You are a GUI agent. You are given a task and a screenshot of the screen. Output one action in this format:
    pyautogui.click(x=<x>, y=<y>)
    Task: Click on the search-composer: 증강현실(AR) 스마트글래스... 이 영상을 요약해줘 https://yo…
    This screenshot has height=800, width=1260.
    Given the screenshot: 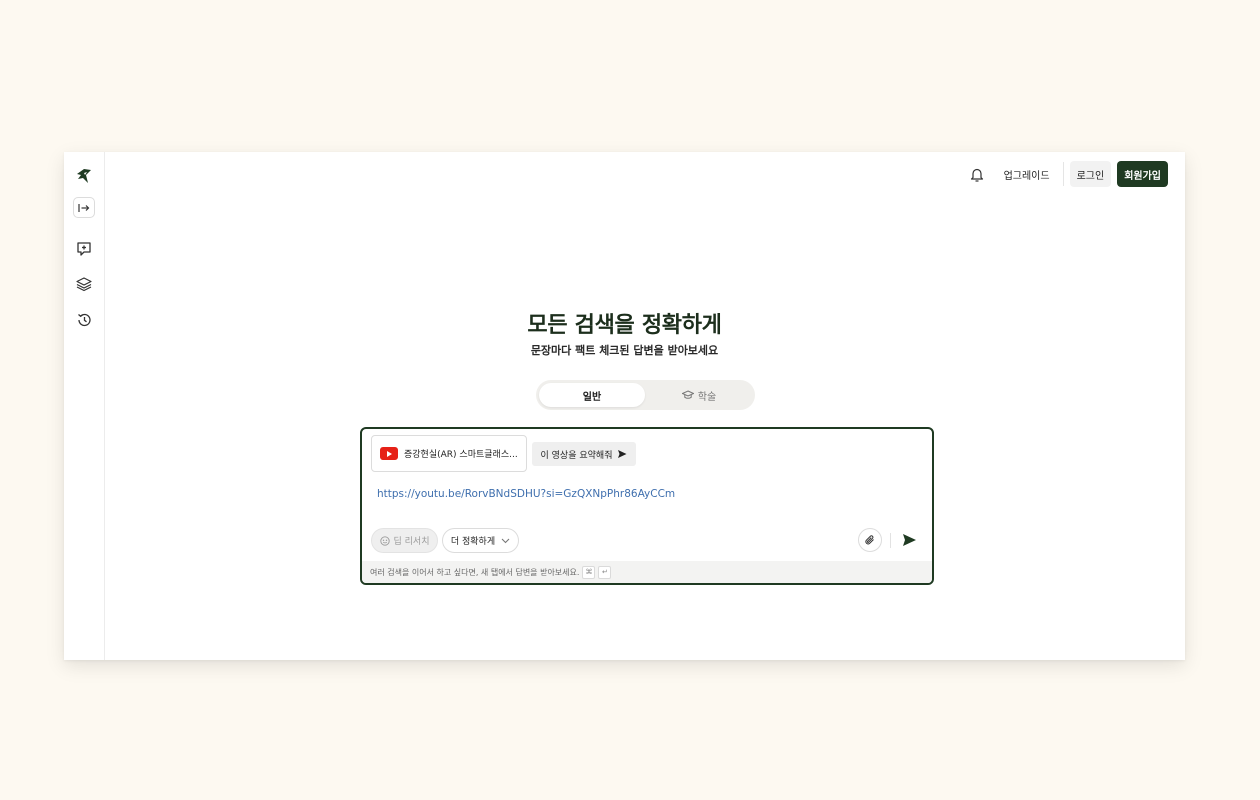 What is the action you would take?
    pyautogui.click(x=647, y=506)
    